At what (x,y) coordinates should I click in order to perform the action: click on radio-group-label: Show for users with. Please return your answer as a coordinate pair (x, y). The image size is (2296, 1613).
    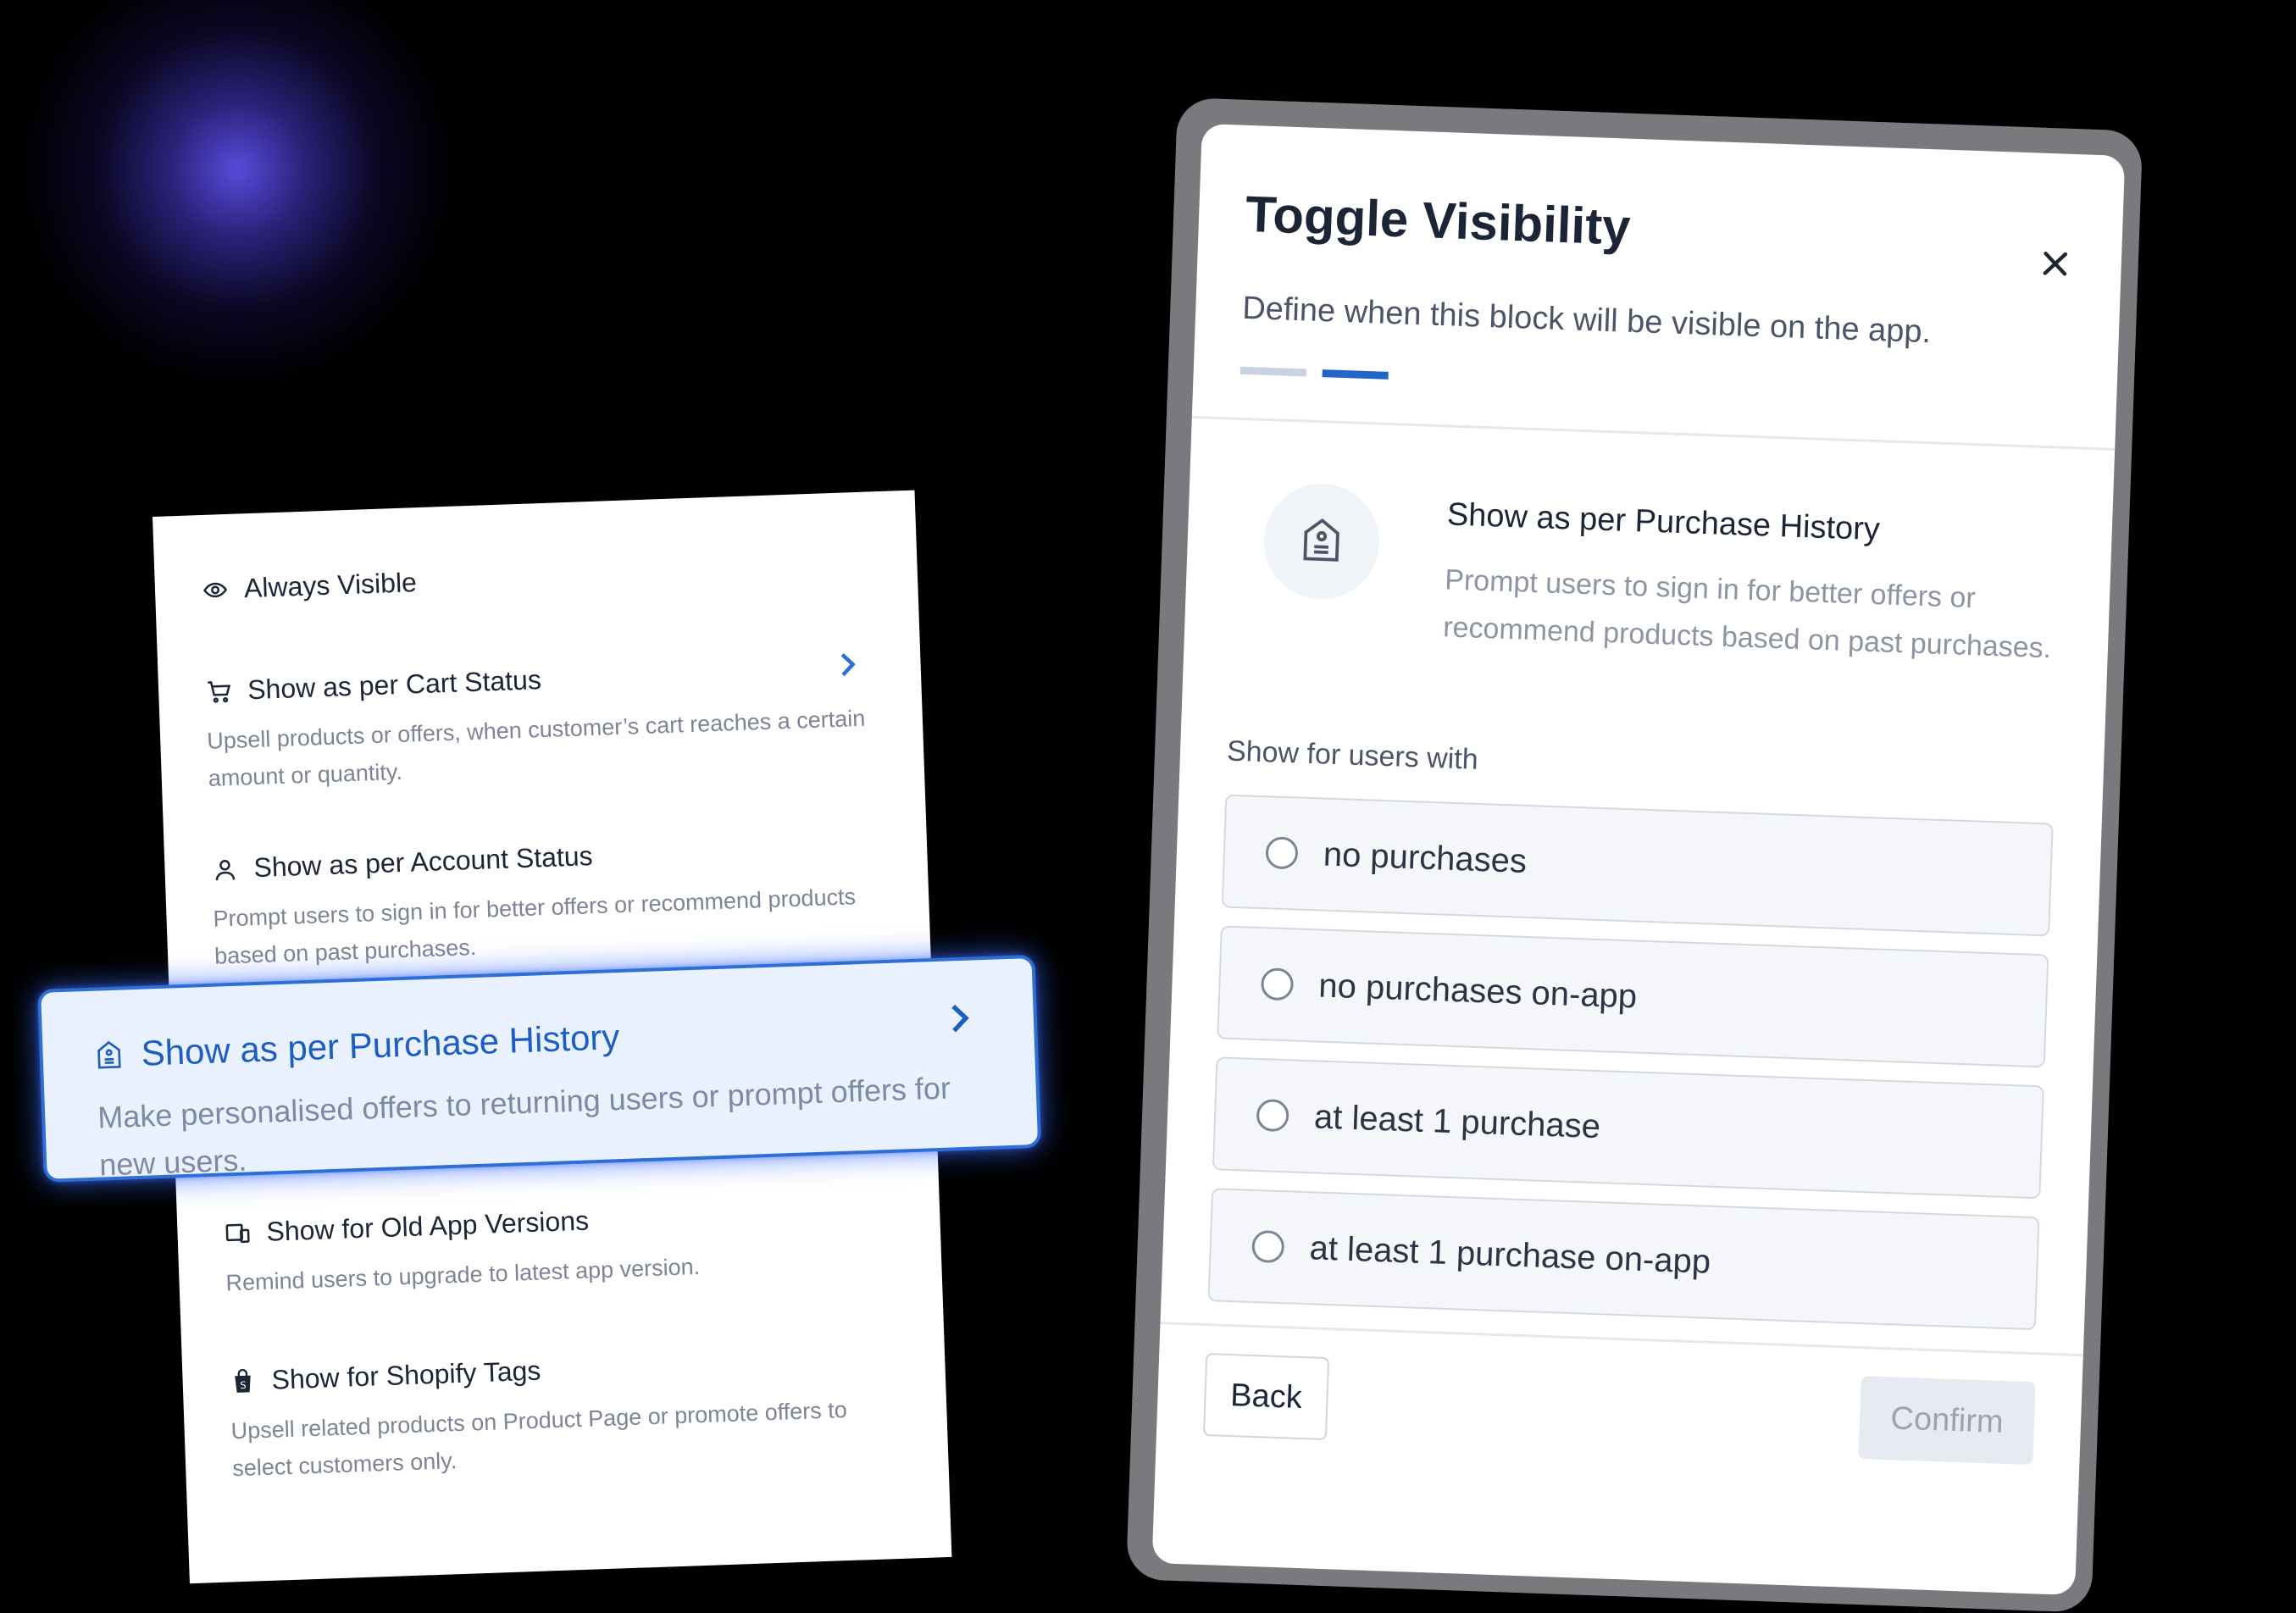
    Looking at the image, I should click on (1352, 755).